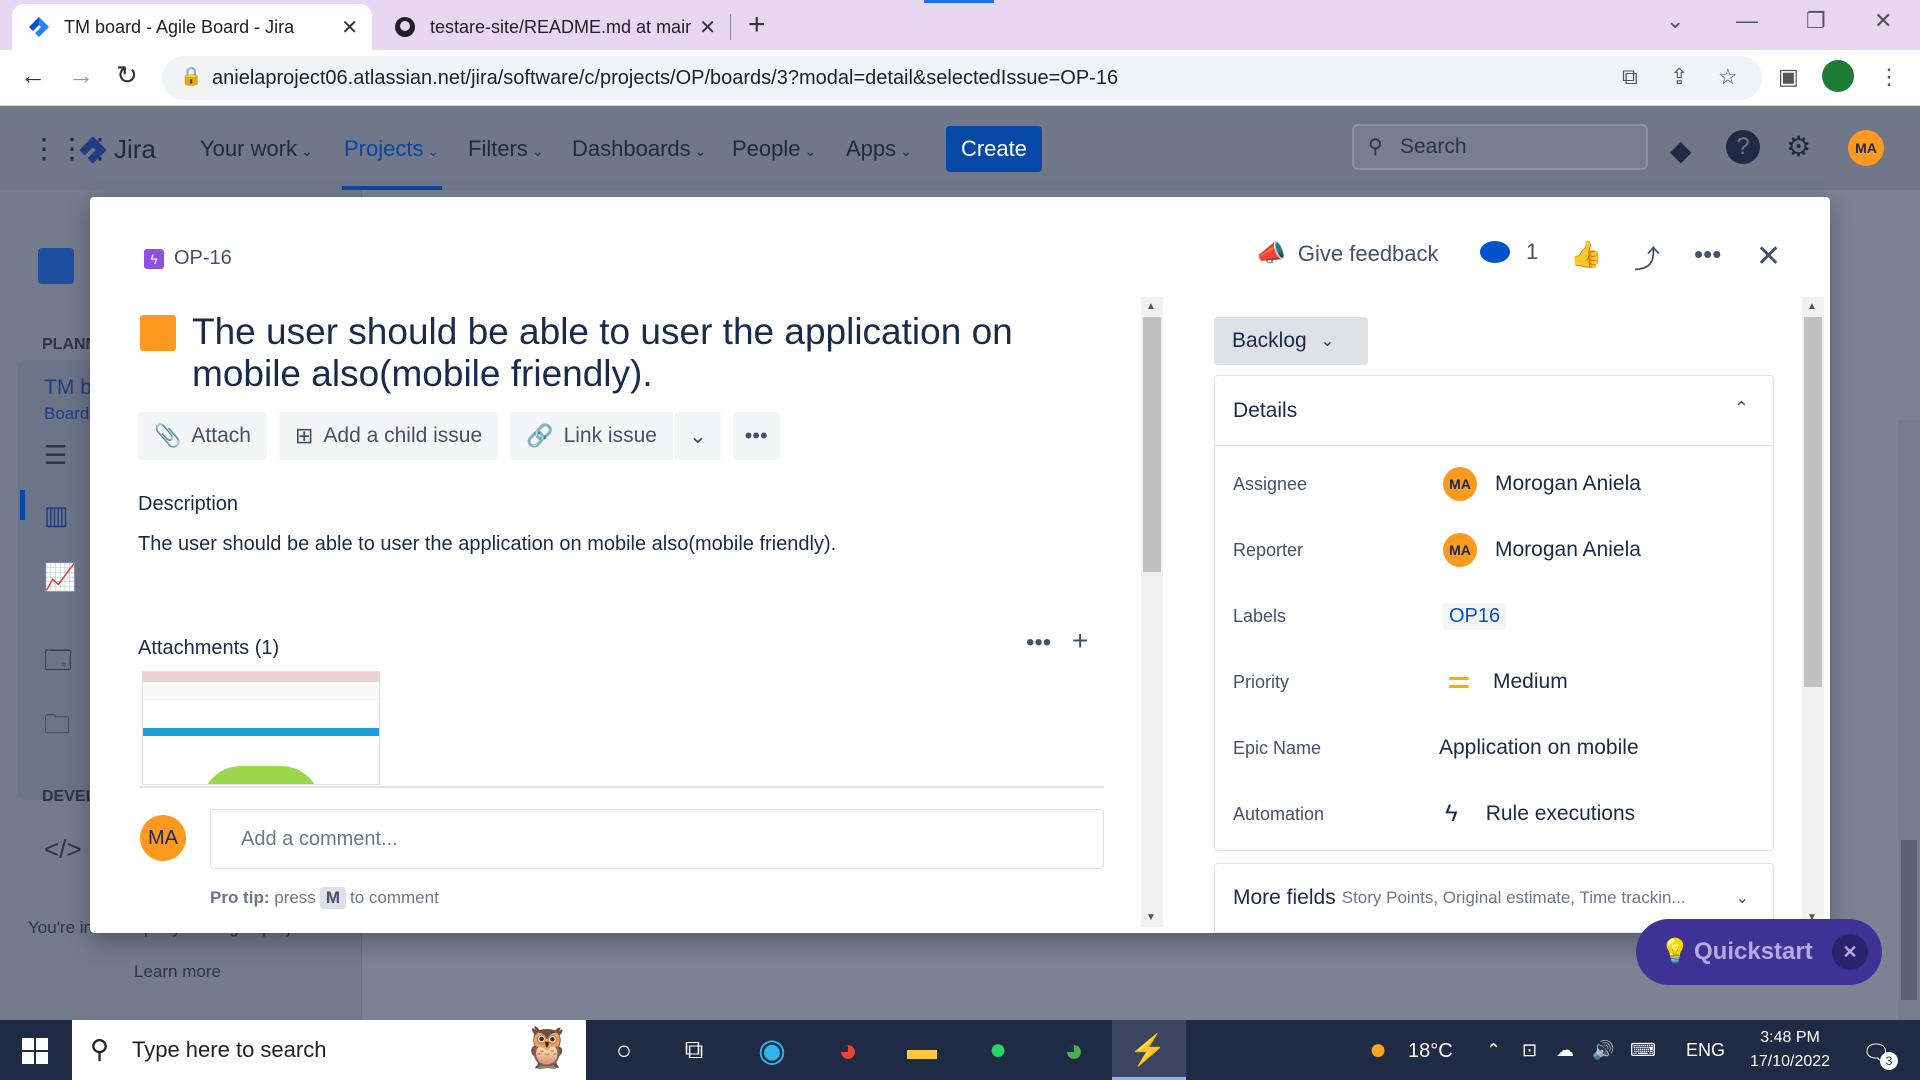 This screenshot has height=1080, width=1920. I want to click on new-tab-icon: +, so click(757, 25).